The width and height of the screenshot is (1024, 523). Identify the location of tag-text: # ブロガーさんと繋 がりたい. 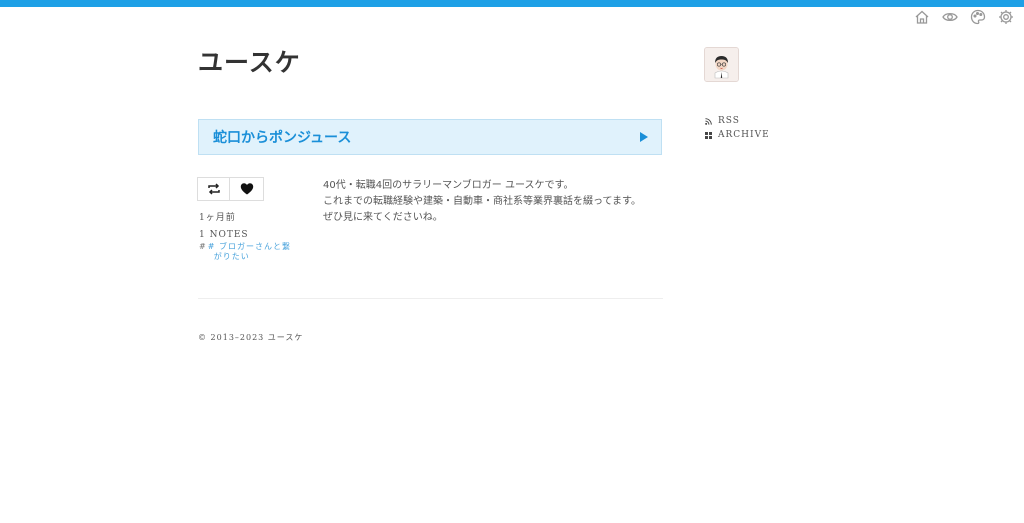
(249, 252).